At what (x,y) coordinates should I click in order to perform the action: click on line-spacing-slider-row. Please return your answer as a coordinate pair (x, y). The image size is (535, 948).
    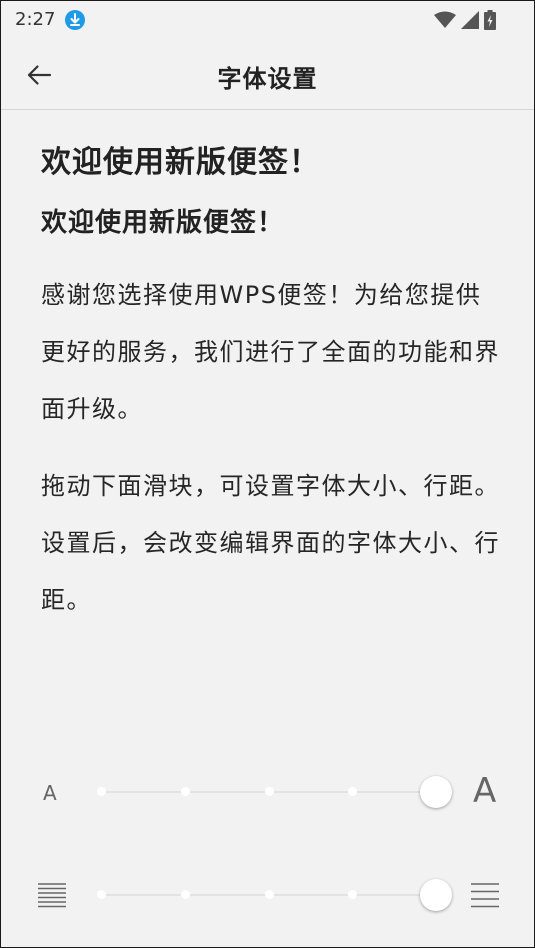
    Looking at the image, I should click on (267, 895).